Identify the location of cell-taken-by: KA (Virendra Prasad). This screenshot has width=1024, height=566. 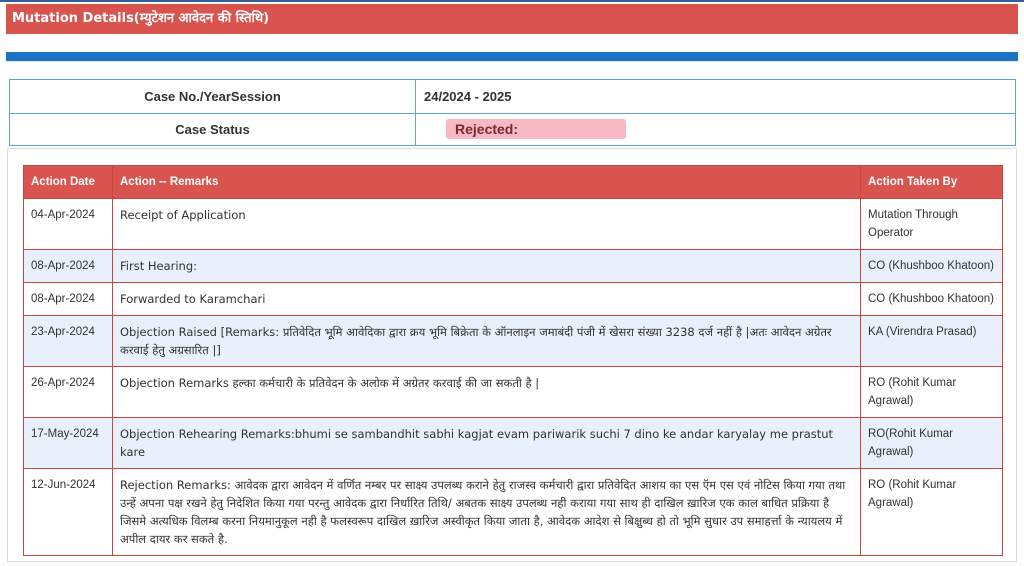
(931, 341).